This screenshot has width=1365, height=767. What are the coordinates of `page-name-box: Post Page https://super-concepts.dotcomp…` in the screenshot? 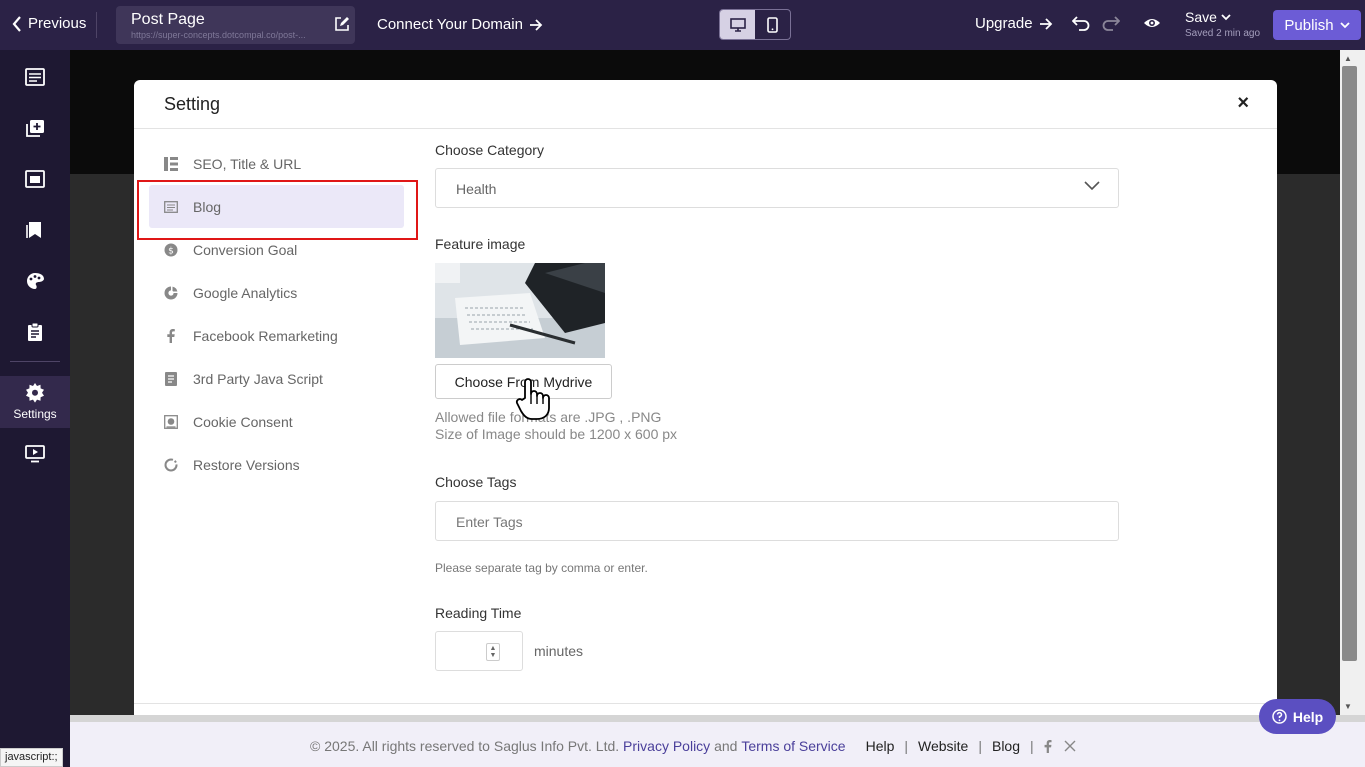 It's located at (235, 25).